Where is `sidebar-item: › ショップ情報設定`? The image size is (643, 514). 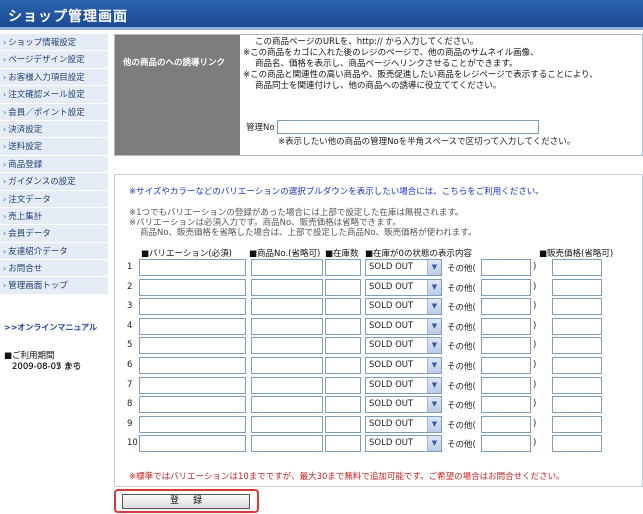
sidebar-item: › ショップ情報設定 is located at coordinates (54, 43).